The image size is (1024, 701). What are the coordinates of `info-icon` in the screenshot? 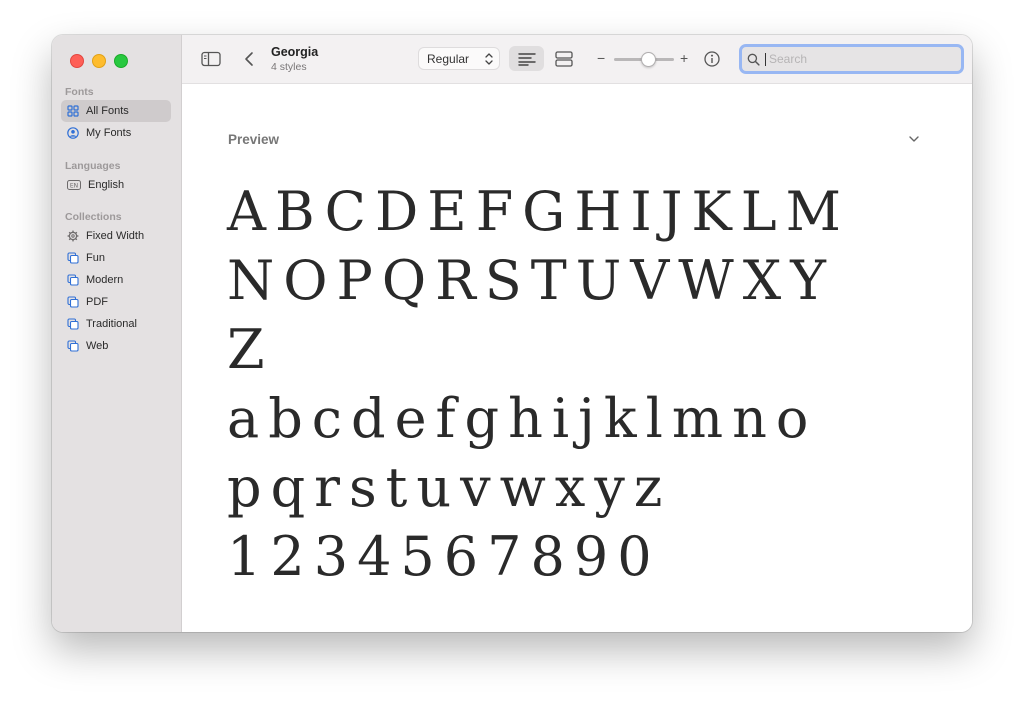 It's located at (712, 59).